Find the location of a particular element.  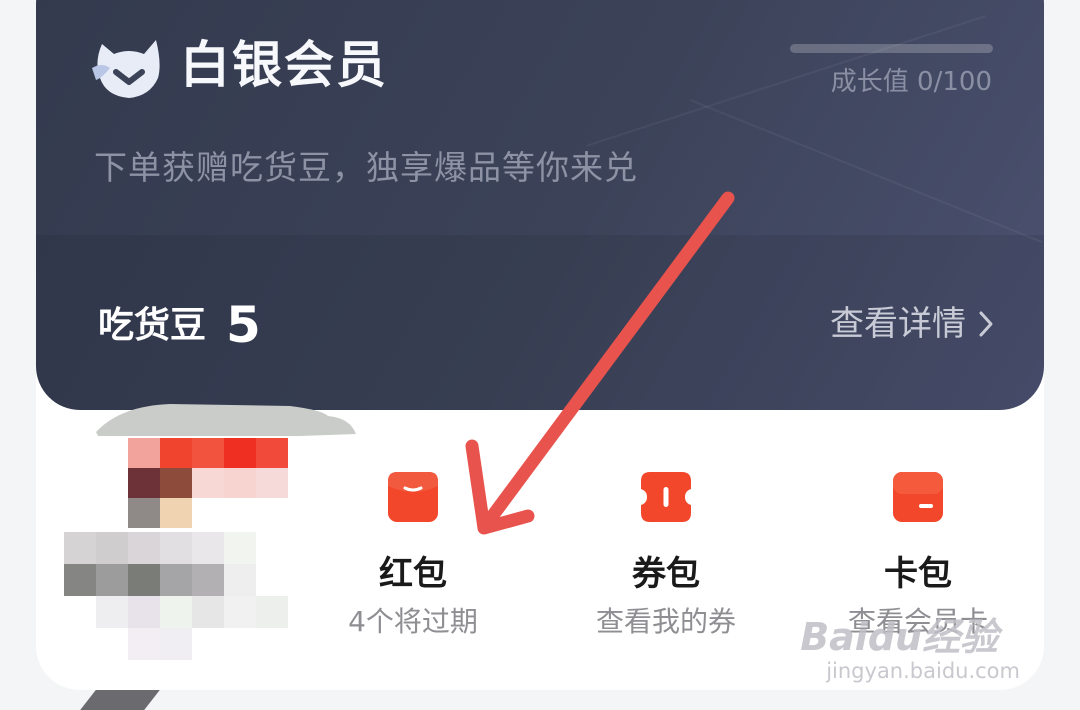

quick-entry-title: 券包 is located at coordinates (666, 574).